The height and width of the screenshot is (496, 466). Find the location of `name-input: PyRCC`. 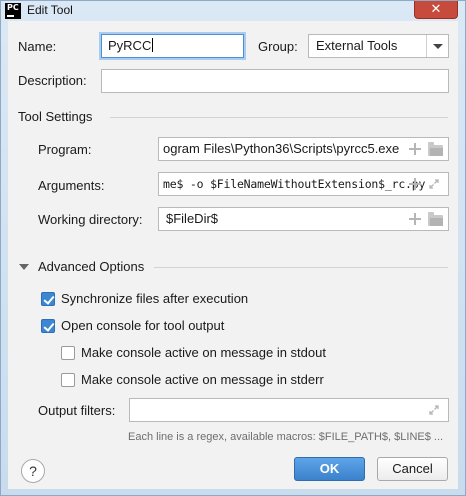

name-input: PyRCC is located at coordinates (172, 46).